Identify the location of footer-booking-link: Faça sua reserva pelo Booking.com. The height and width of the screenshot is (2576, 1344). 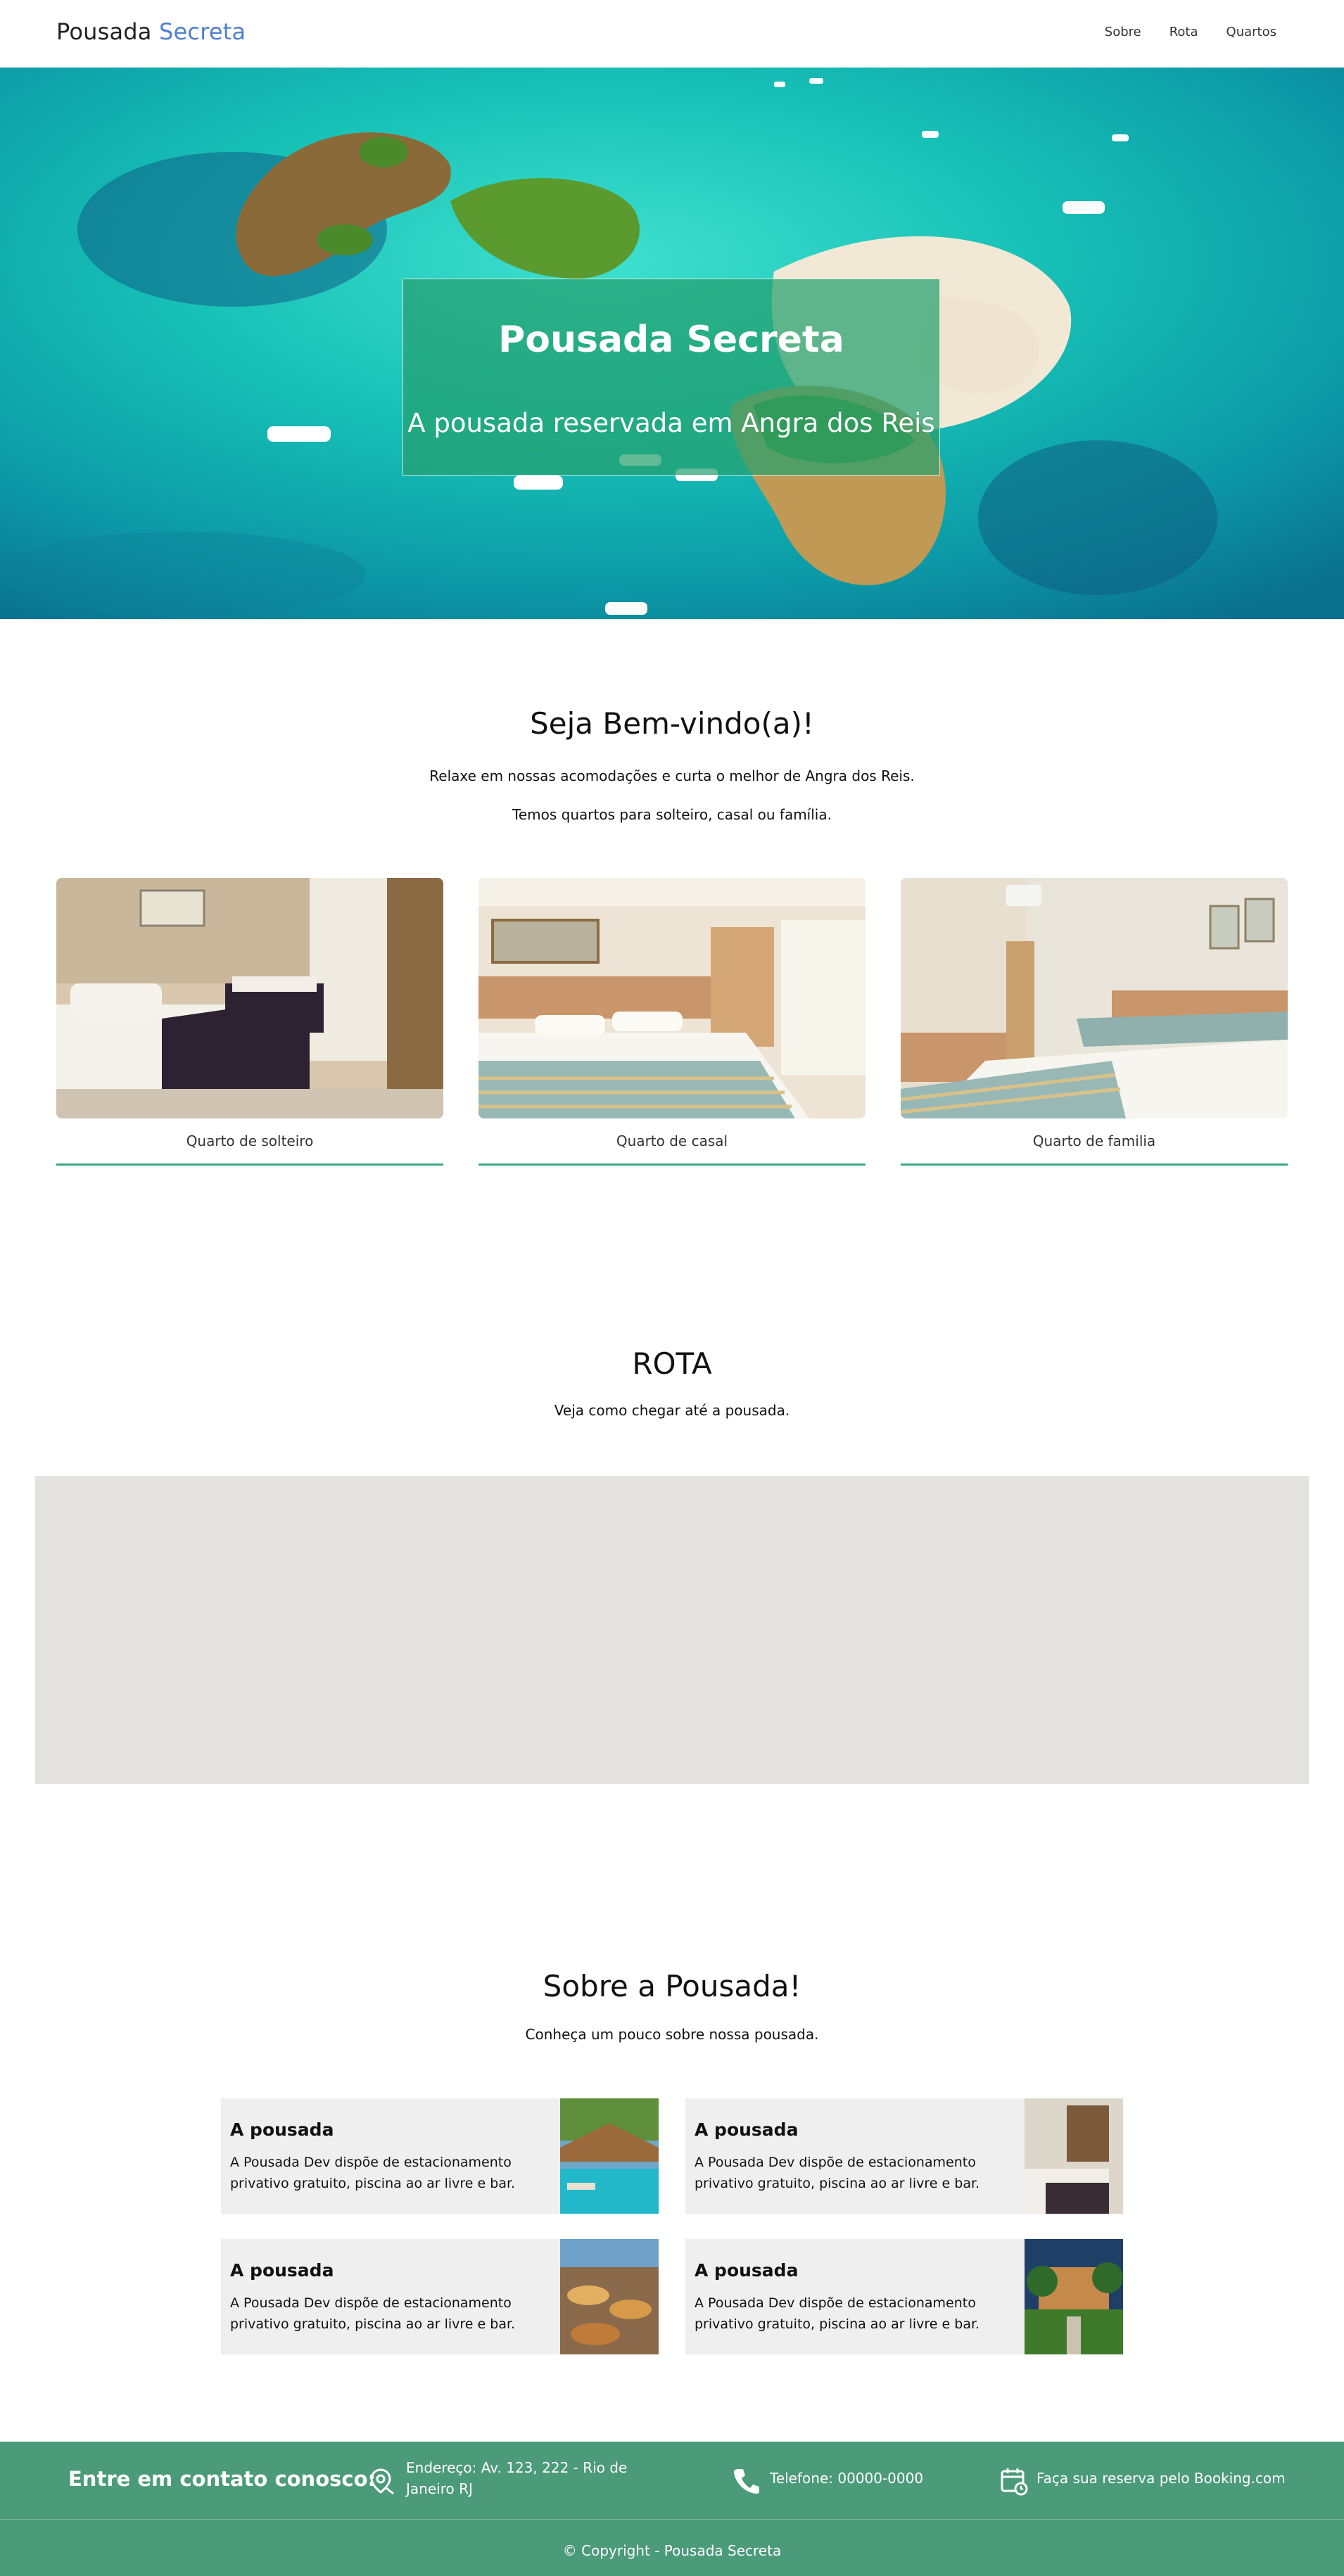
(1161, 2478).